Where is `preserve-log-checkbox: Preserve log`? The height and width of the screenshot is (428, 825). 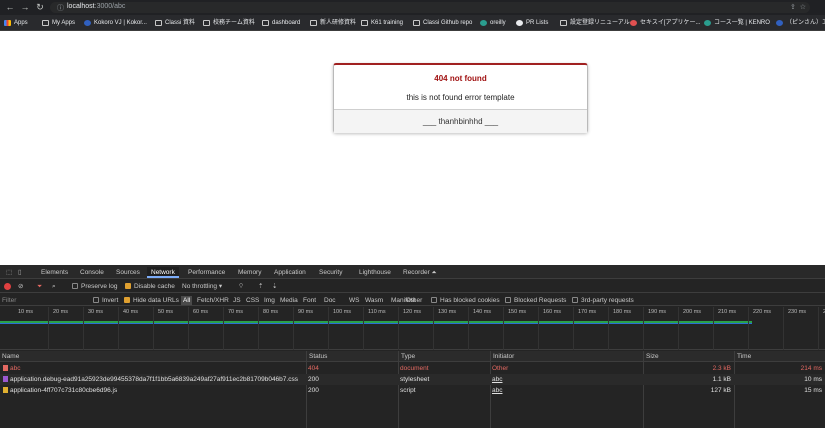 preserve-log-checkbox: Preserve log is located at coordinates (95, 286).